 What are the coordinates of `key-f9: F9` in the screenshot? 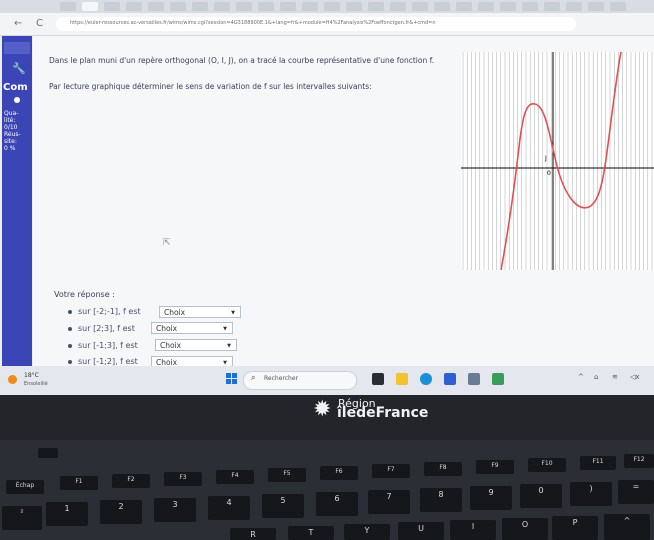 It's located at (495, 467).